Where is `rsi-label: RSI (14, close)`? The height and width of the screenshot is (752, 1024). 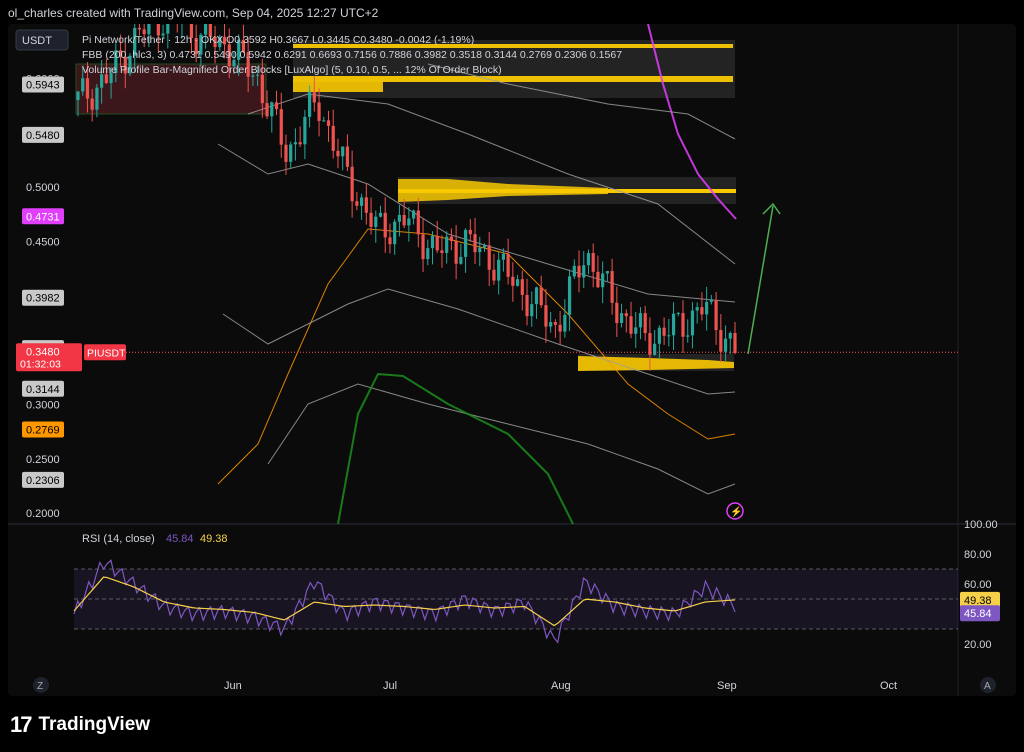 rsi-label: RSI (14, close) is located at coordinates (118, 539).